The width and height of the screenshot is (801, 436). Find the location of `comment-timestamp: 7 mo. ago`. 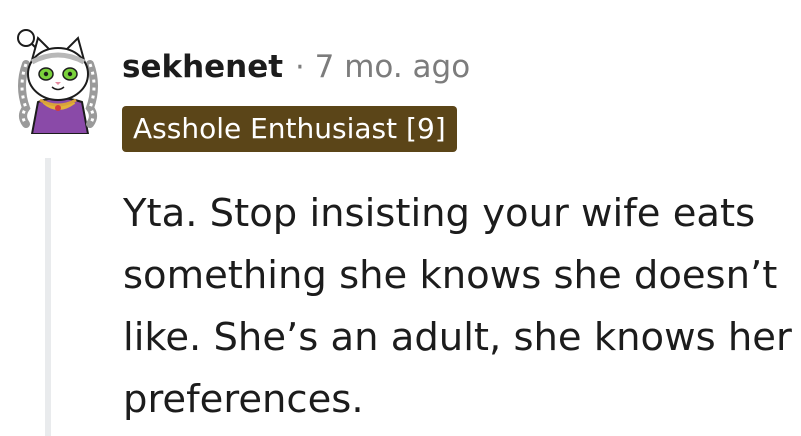

comment-timestamp: 7 mo. ago is located at coordinates (393, 67).